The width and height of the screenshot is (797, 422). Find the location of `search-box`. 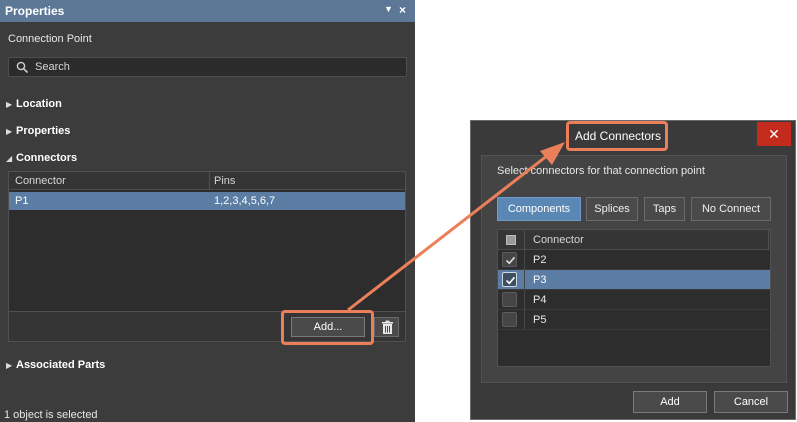

search-box is located at coordinates (207, 67).